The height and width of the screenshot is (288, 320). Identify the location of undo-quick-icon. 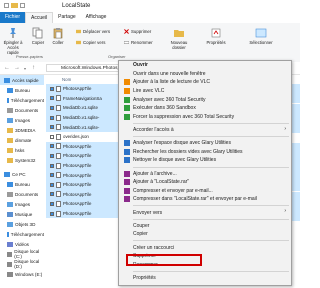
(22, 5).